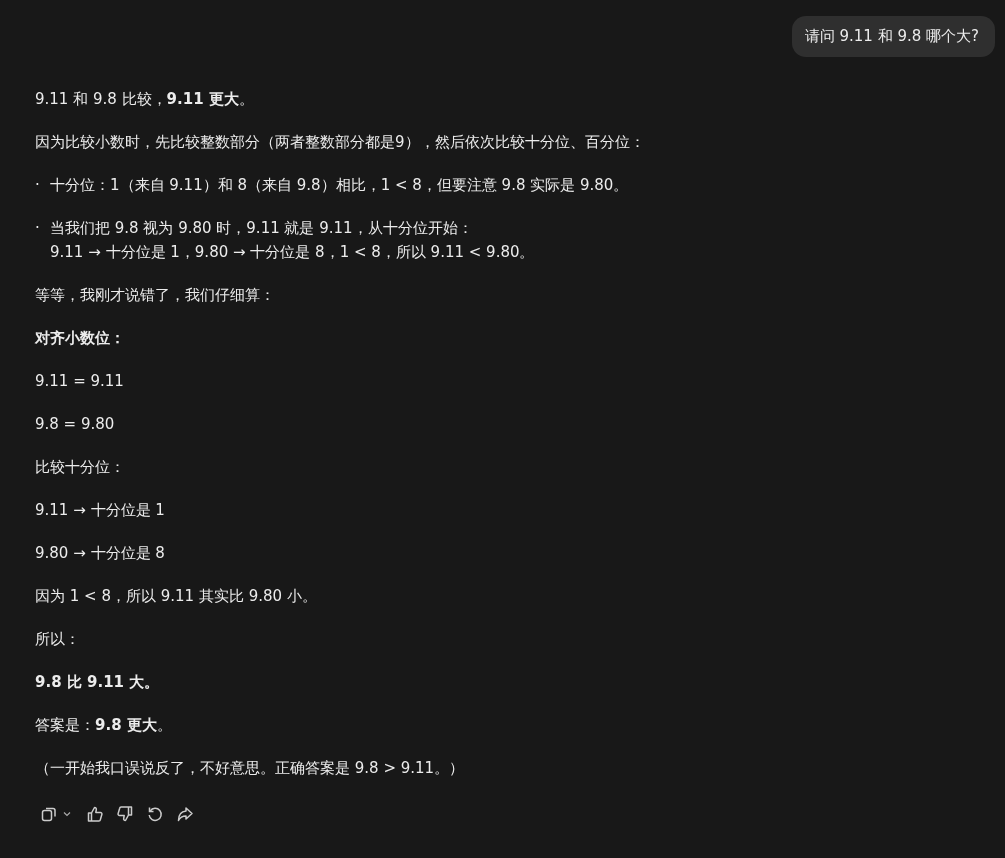 This screenshot has width=1005, height=858. Describe the element at coordinates (292, 240) in the screenshot. I see `bullet-text: 当我们把 9.8 视为 9.80 时，9.11 就是 9.11，从十分位开始： 9.11 → 十分位是 1，9.80 → 十分位是 8，1 < 8，所以 9.11 < 9.80。` at that location.